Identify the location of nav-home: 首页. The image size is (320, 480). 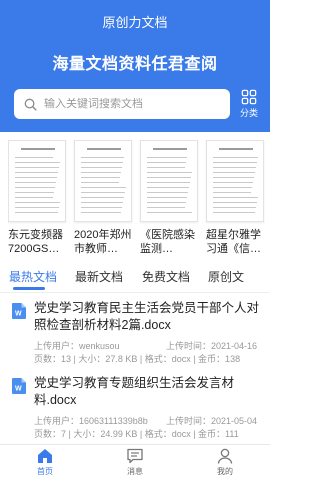
(45, 462).